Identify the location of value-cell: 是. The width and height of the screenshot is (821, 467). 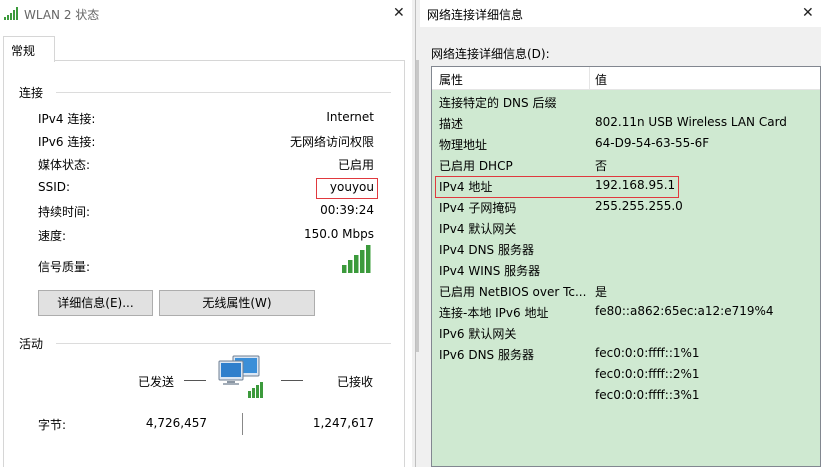
(601, 292).